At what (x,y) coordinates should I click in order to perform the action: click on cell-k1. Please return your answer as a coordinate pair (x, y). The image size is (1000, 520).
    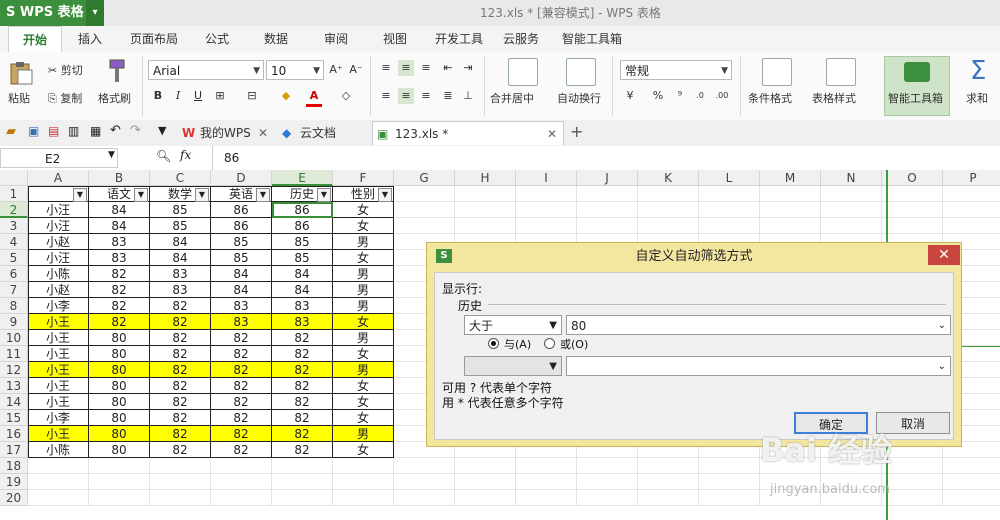
    Looking at the image, I should click on (668, 194).